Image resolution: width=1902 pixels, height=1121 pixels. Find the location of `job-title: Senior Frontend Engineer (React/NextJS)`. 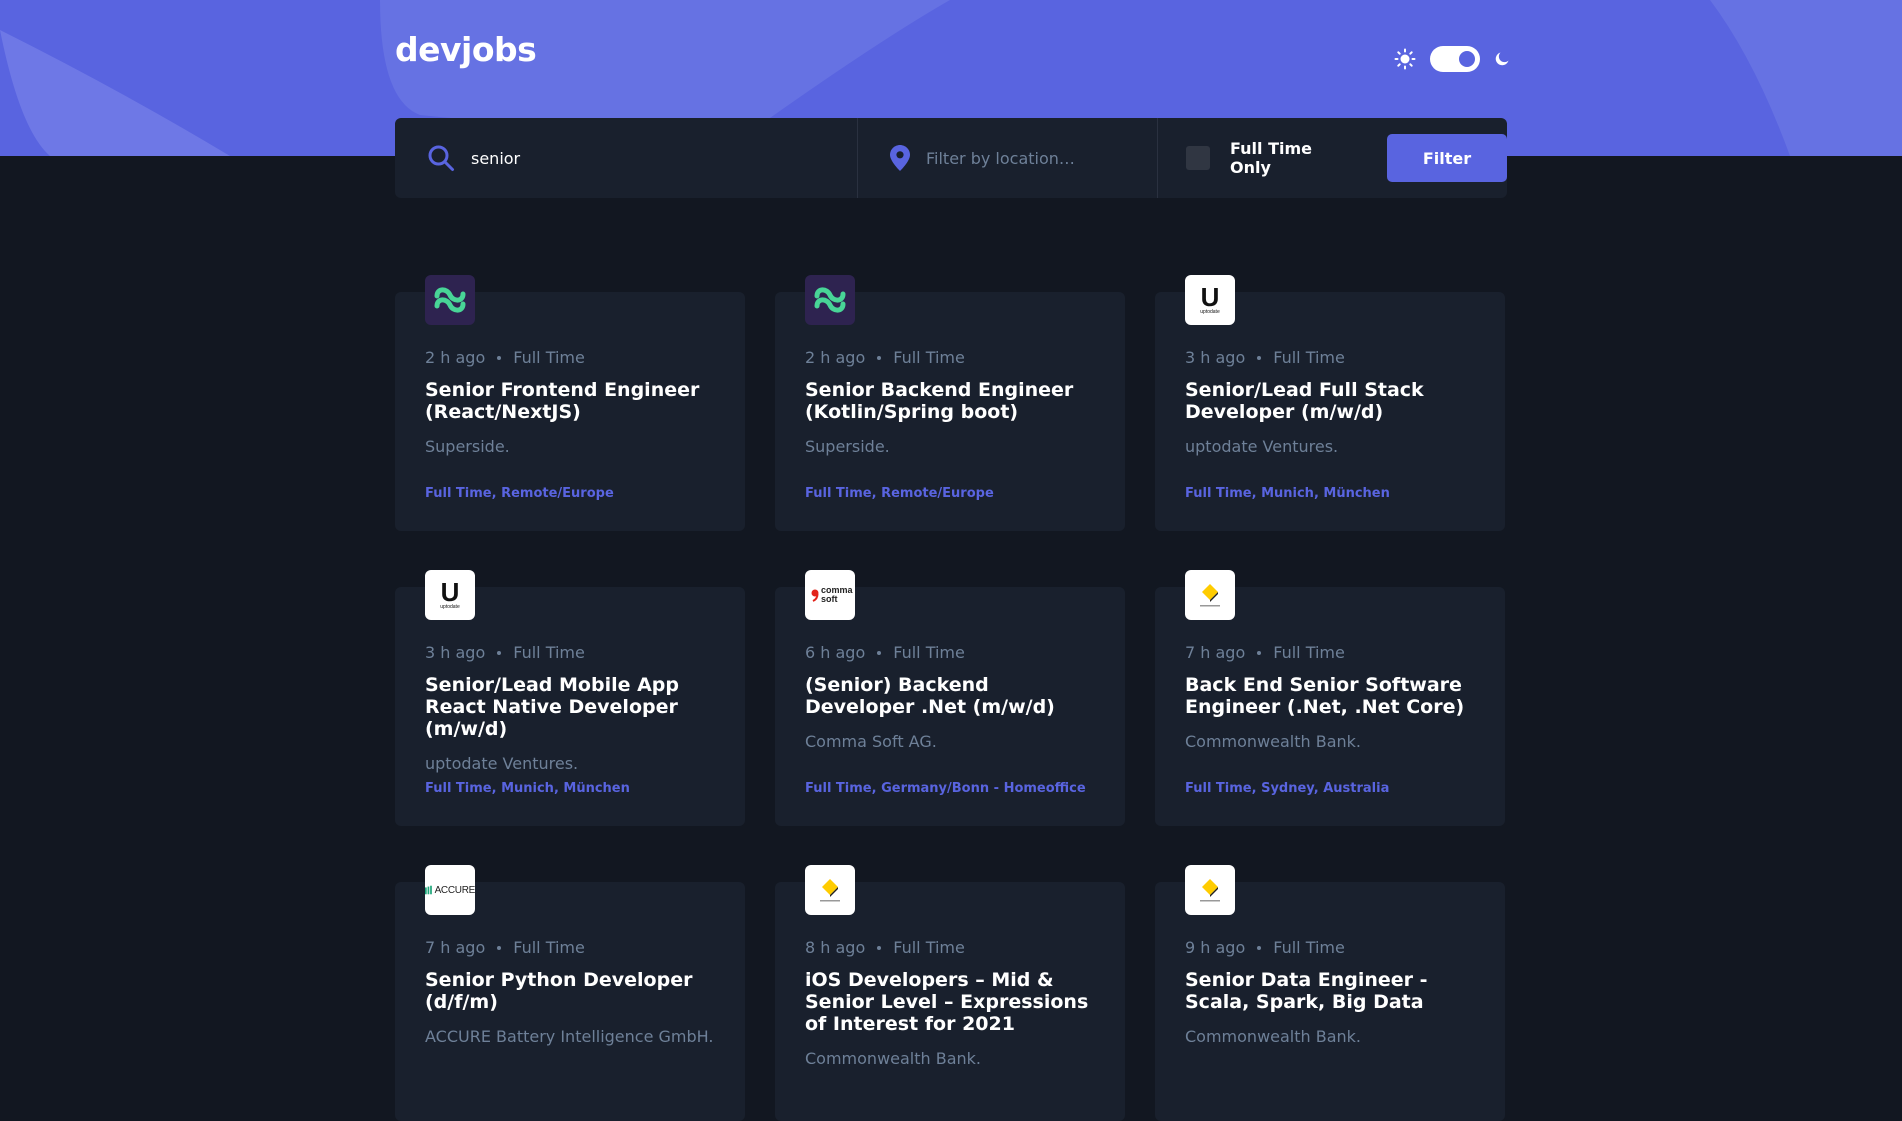

job-title: Senior Frontend Engineer (React/NextJS) is located at coordinates (570, 401).